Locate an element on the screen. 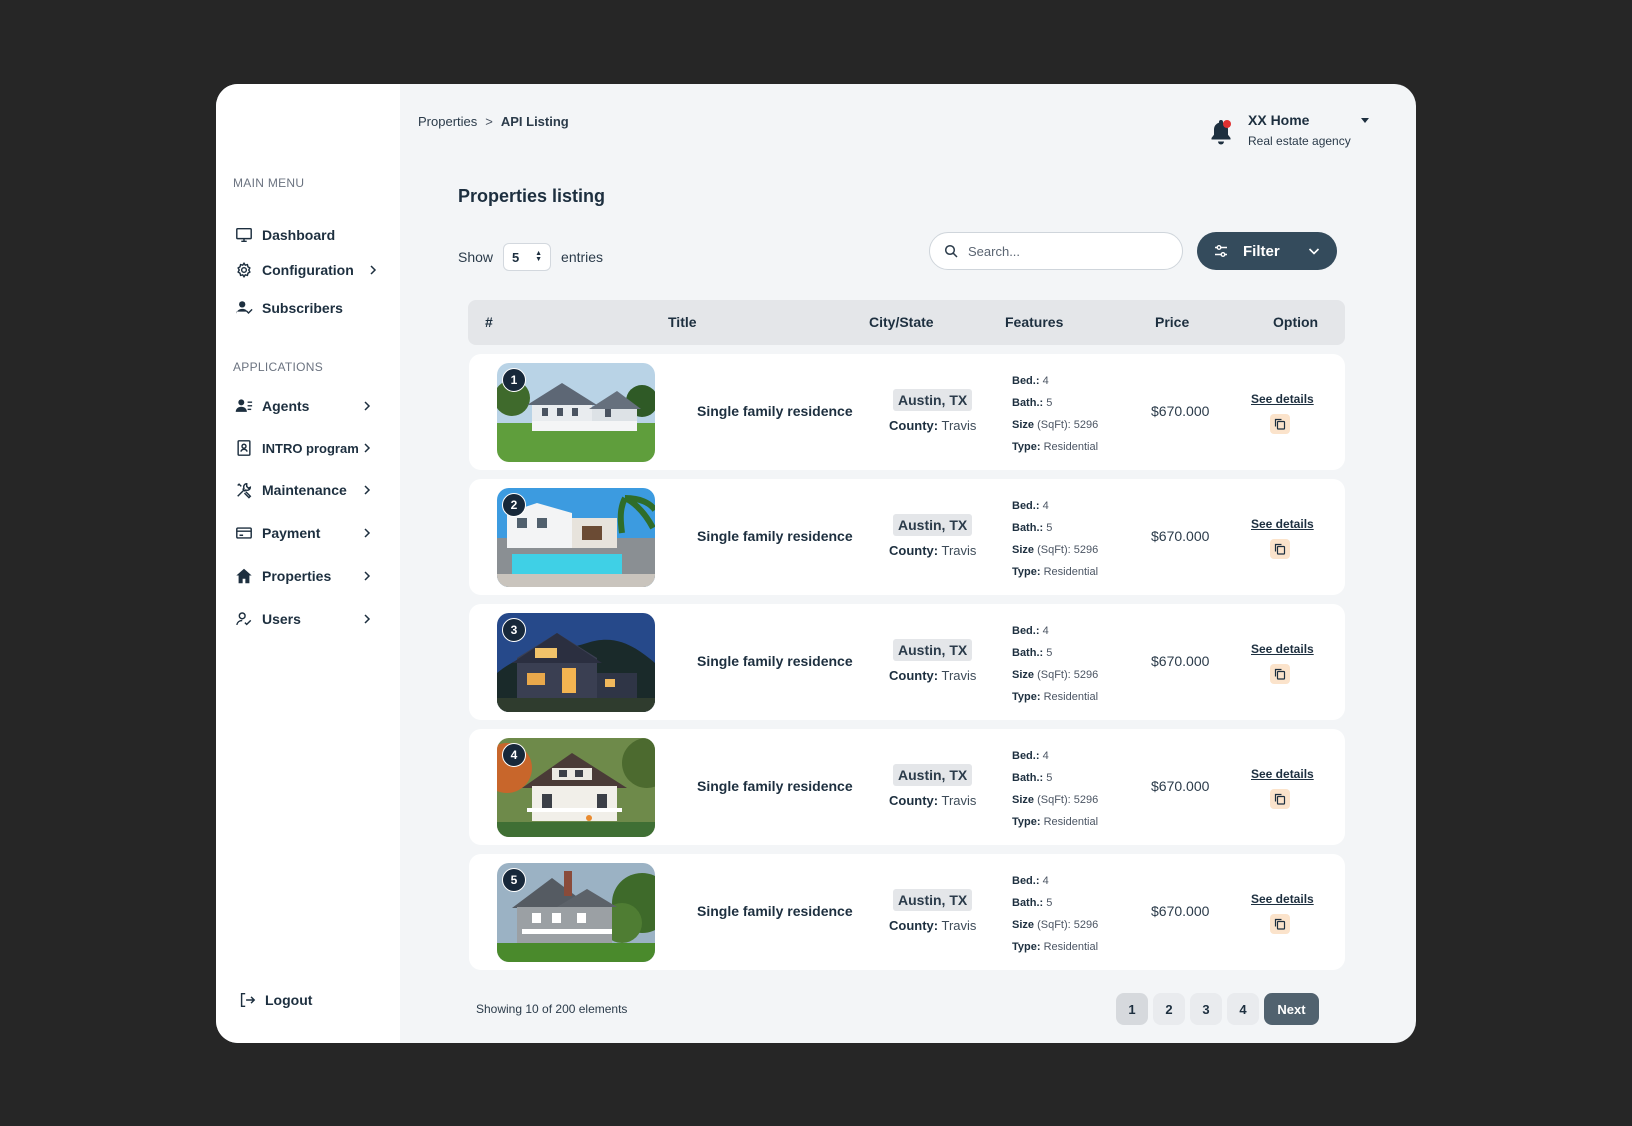  sidebar-item-subscribers: Subscribers is located at coordinates (304, 308).